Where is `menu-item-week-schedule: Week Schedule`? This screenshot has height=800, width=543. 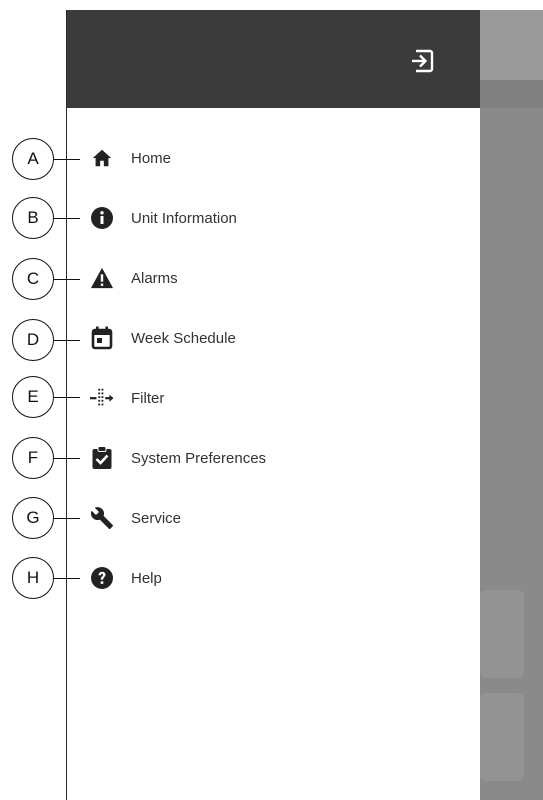
menu-item-week-schedule: Week Schedule is located at coordinates (273, 338).